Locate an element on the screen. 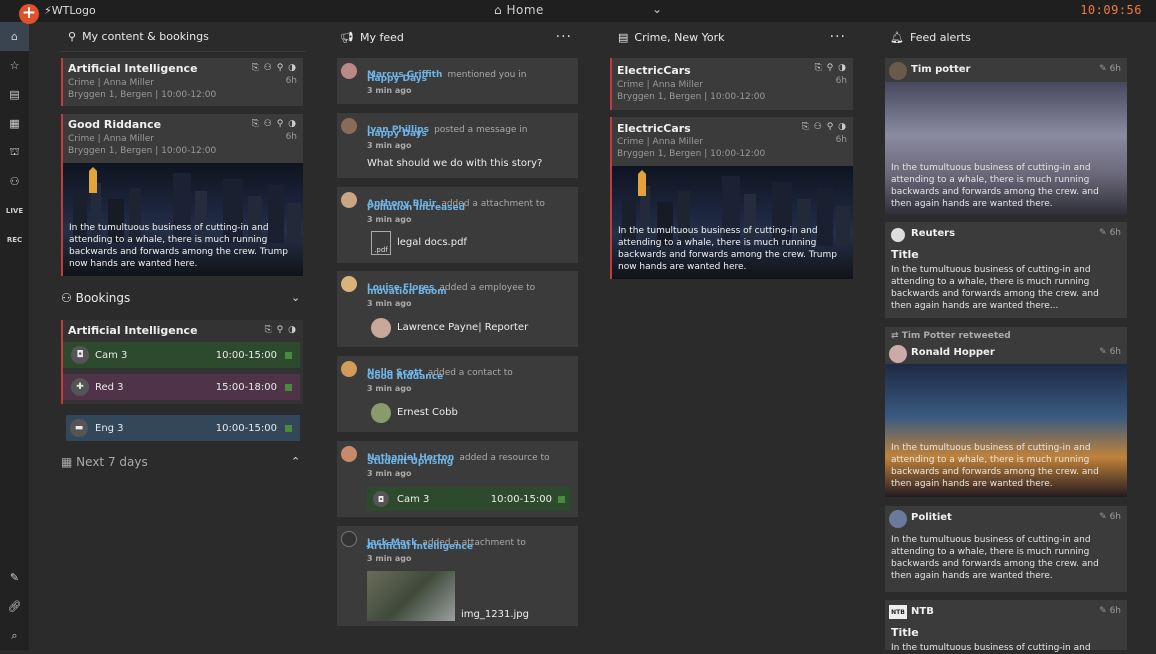 The image size is (1156, 654). app-logo: ⚡WTLogo is located at coordinates (70, 10).